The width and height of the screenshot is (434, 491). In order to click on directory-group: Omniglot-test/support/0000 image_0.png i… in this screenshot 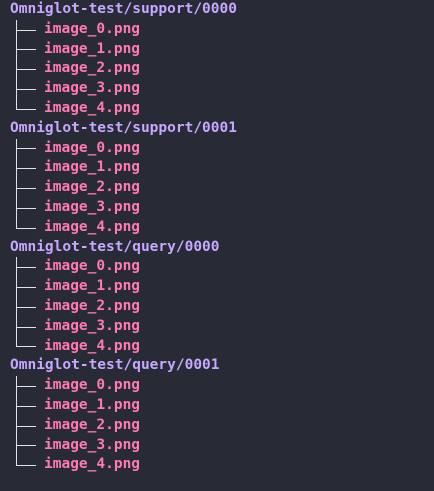, I will do `click(123, 59)`.